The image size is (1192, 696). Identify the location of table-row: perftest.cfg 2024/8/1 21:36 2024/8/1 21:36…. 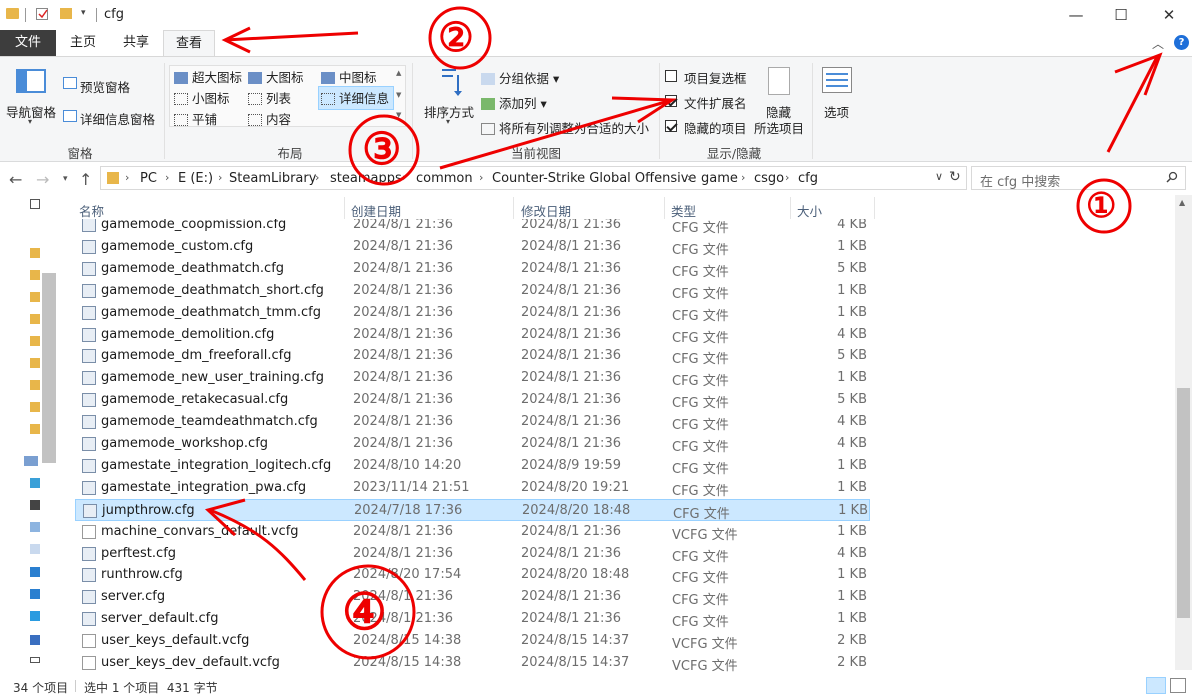
(472, 554).